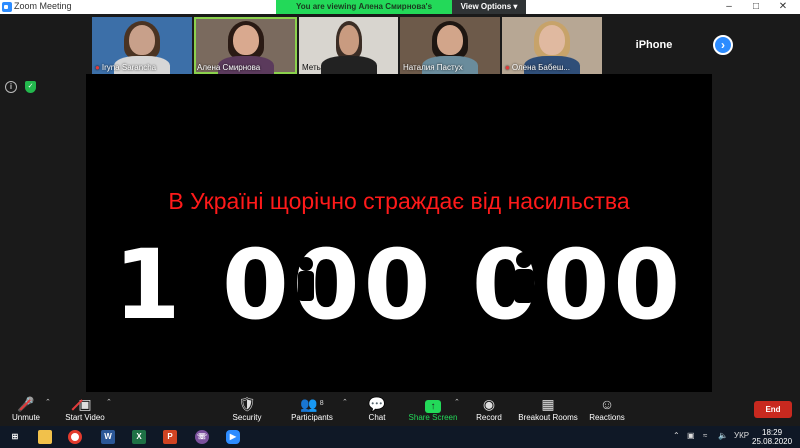  I want to click on participants-options-caret: ⌃, so click(345, 402).